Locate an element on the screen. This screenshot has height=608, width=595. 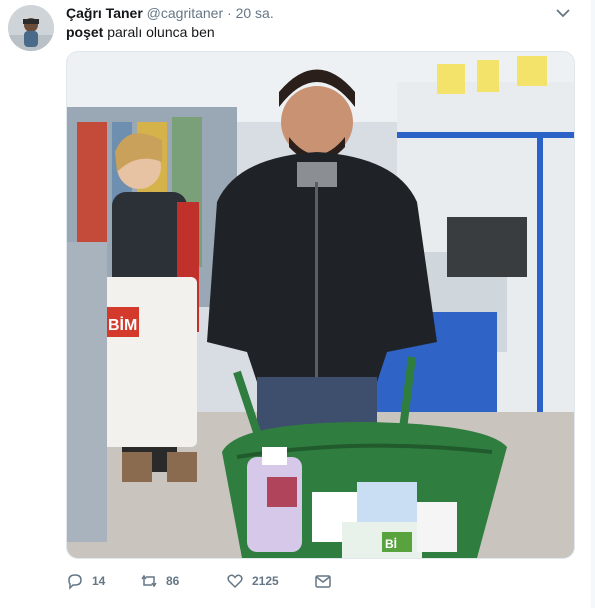
display-name: Çağrı Taner is located at coordinates (104, 13).